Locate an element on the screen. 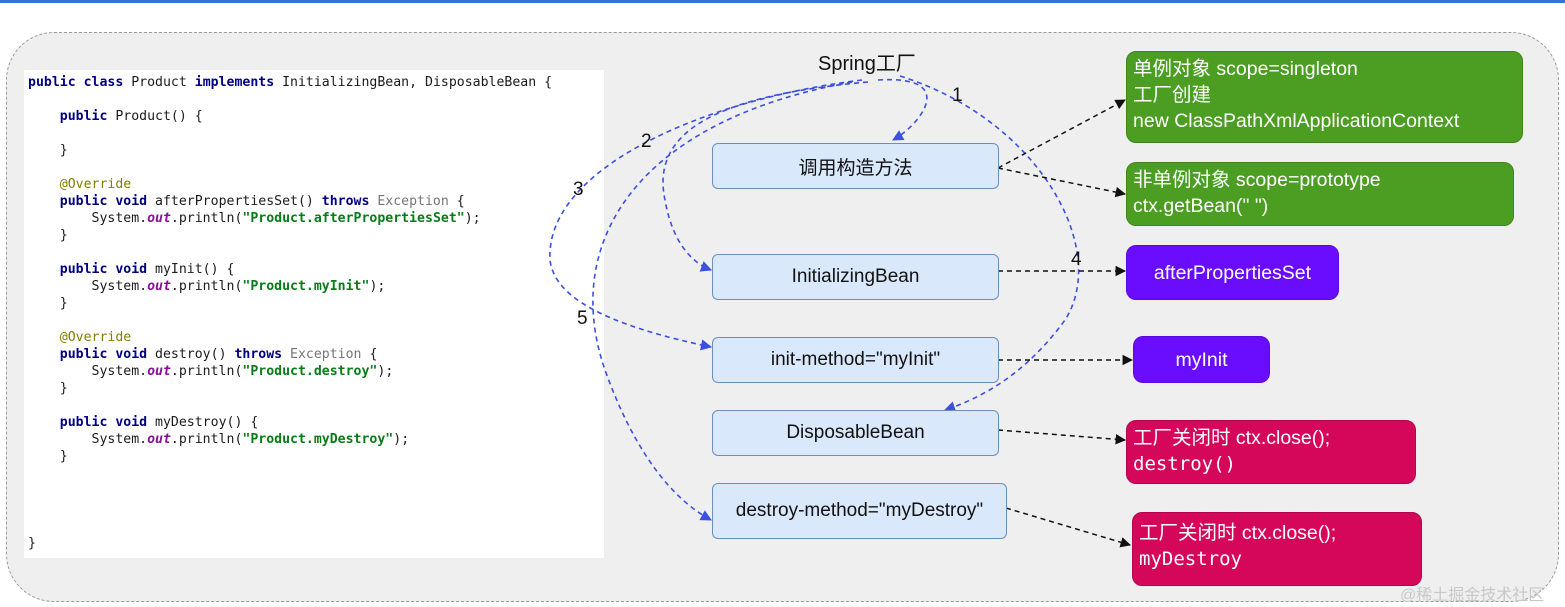 This screenshot has height=607, width=1565. prototype-note: 非单例对象 scope=prototype ctx.getBean(" ") is located at coordinates (1320, 194).